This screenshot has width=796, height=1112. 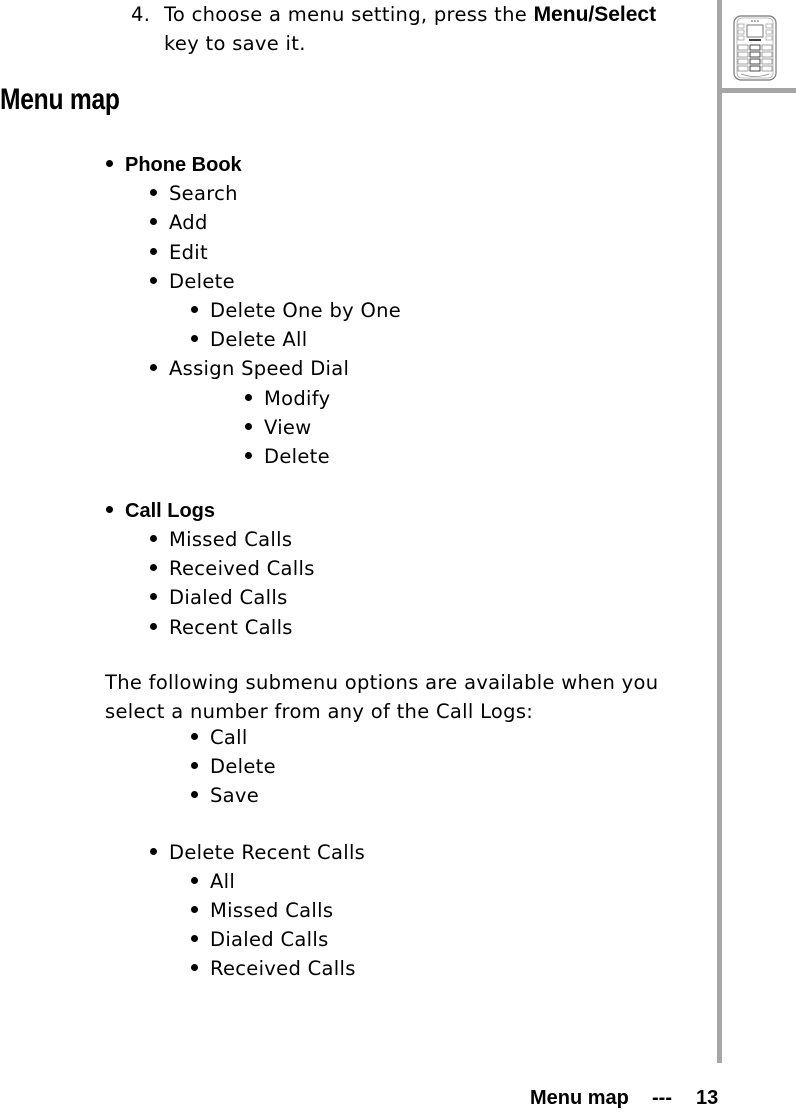 I want to click on submenu-item: Missed Calls, so click(x=262, y=910).